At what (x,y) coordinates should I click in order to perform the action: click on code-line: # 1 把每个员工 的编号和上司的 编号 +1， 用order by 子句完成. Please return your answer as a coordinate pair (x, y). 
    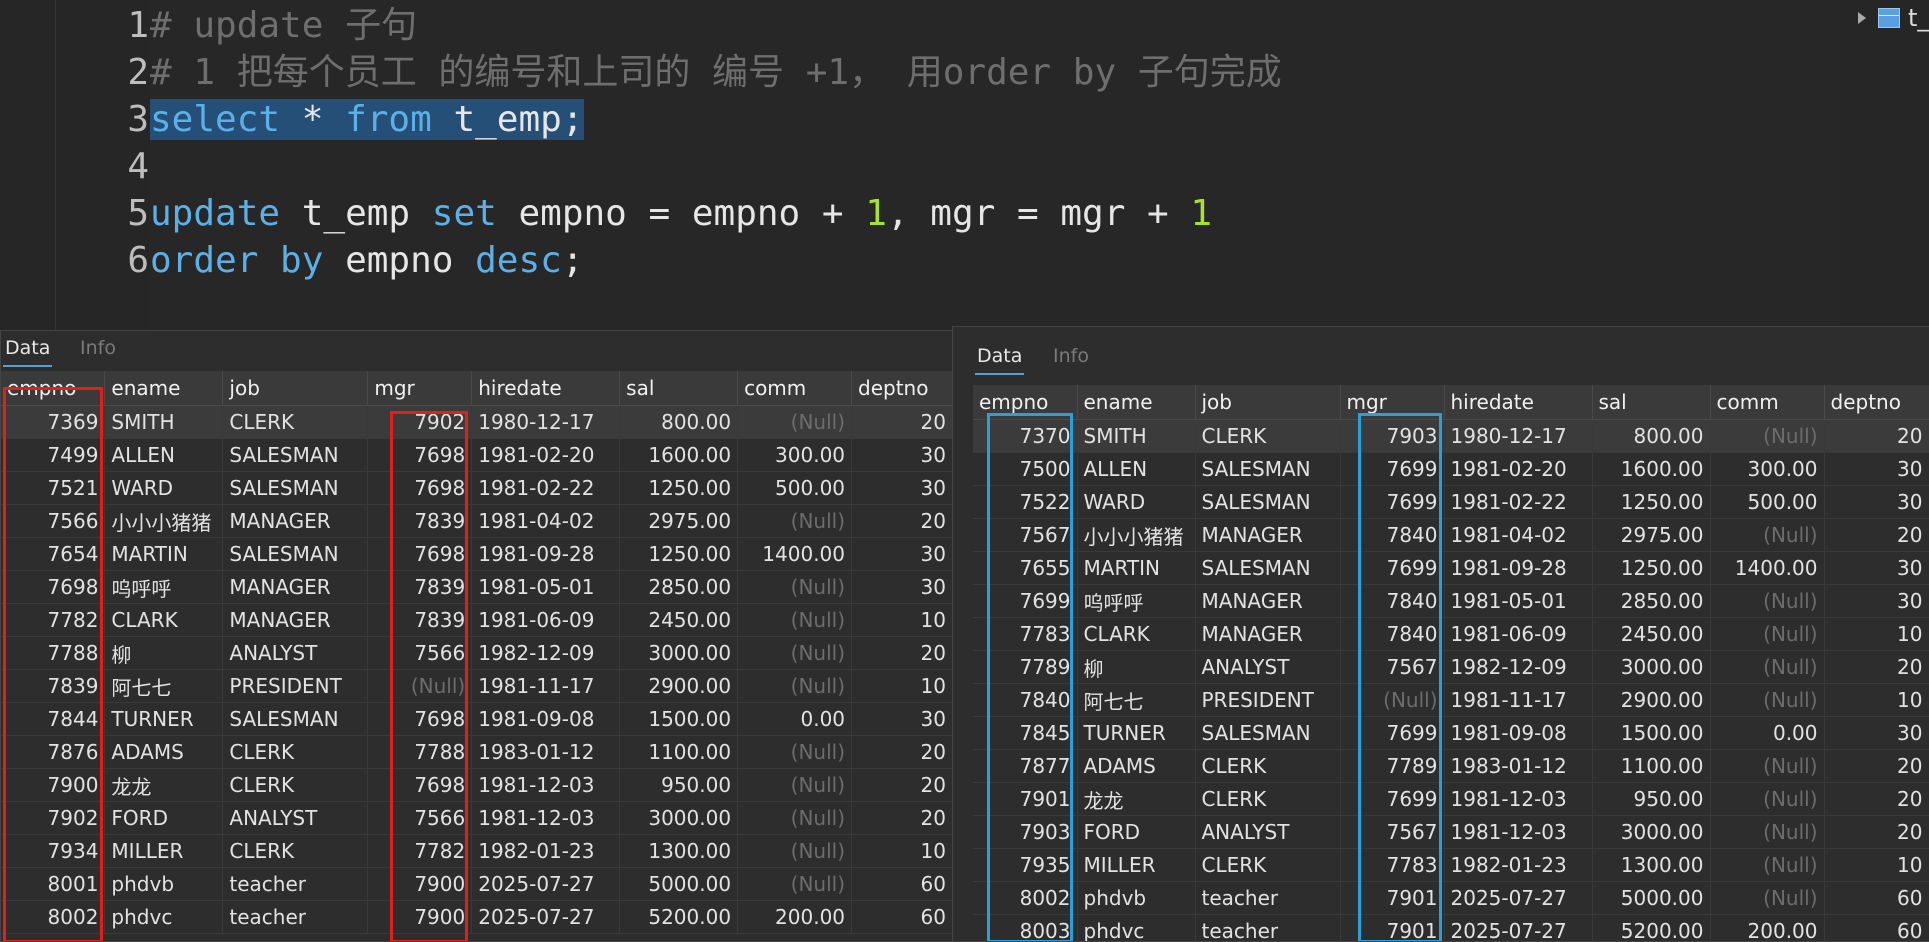
    Looking at the image, I should click on (716, 72).